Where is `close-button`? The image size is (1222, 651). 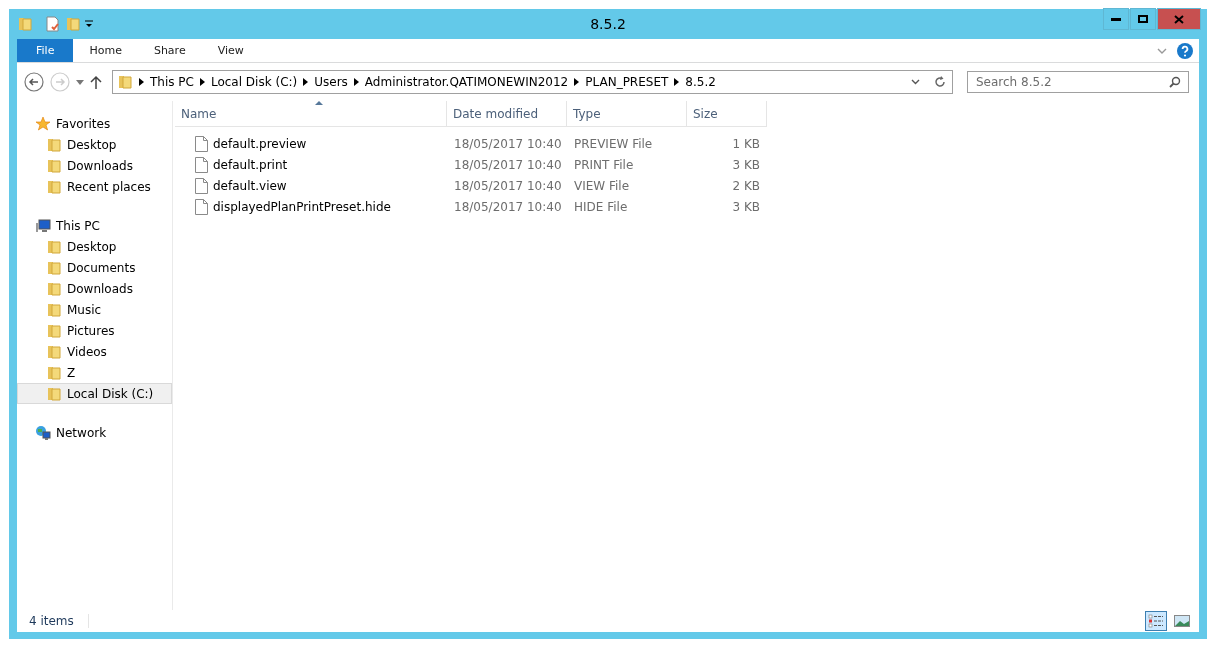
close-button is located at coordinates (1179, 19).